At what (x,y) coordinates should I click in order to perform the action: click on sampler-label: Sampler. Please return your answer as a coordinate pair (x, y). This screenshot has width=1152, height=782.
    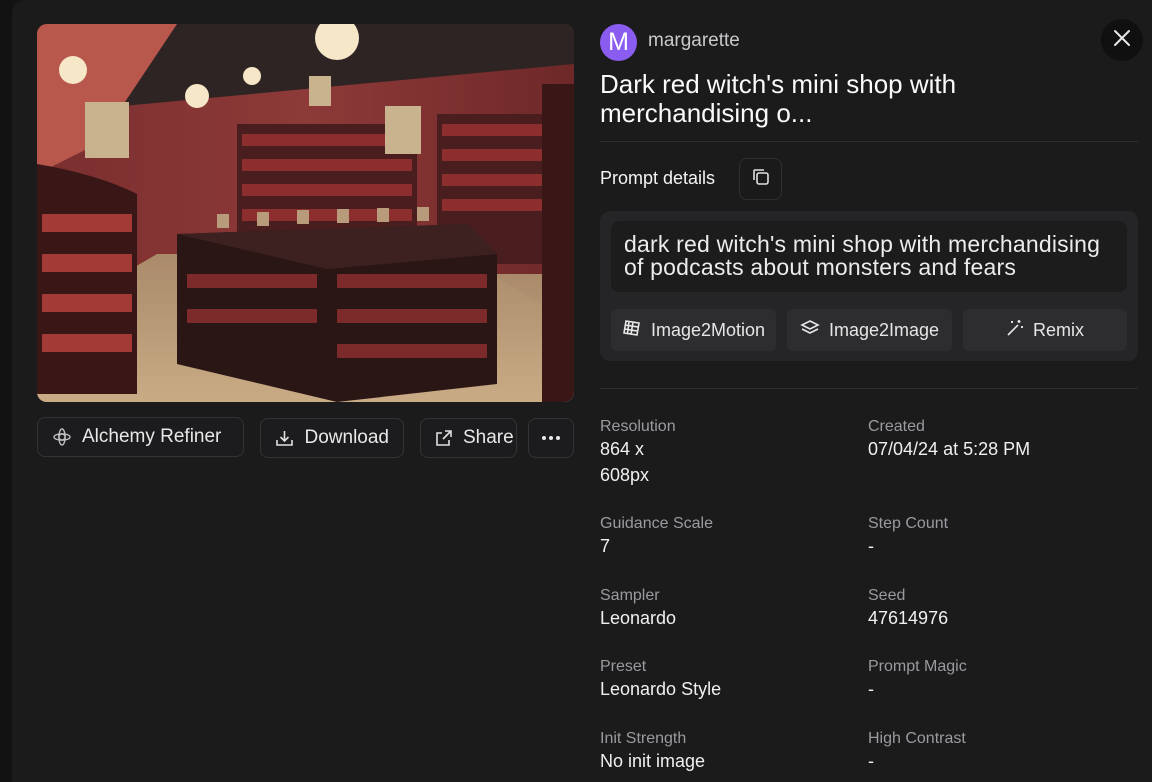
    Looking at the image, I should click on (630, 595).